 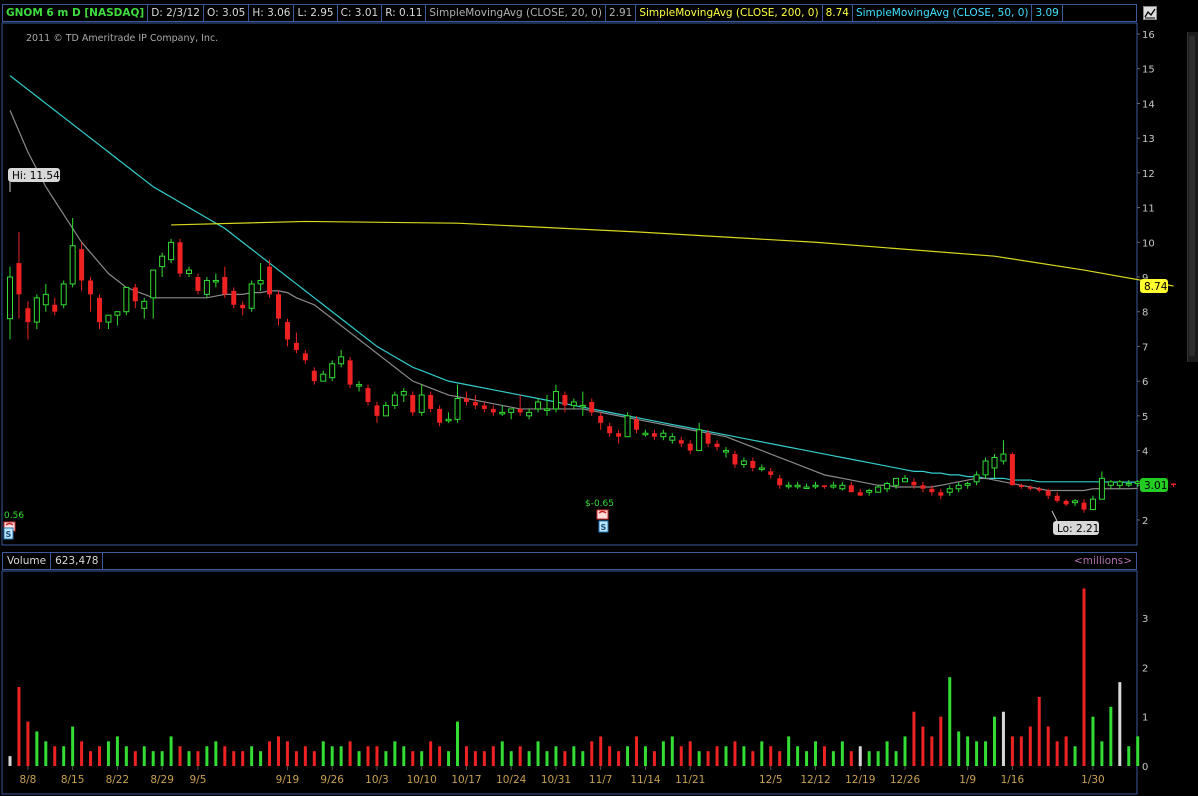 I want to click on price-tick-label: 11, so click(x=1148, y=209).